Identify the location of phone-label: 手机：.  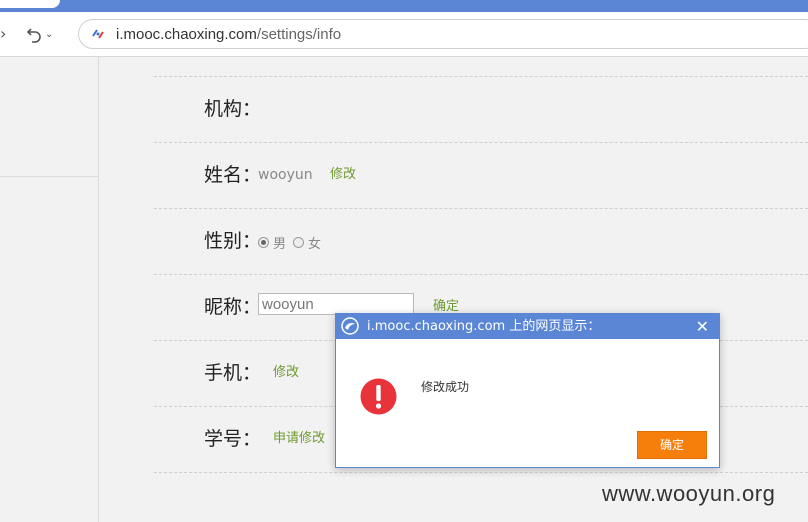
(233, 373).